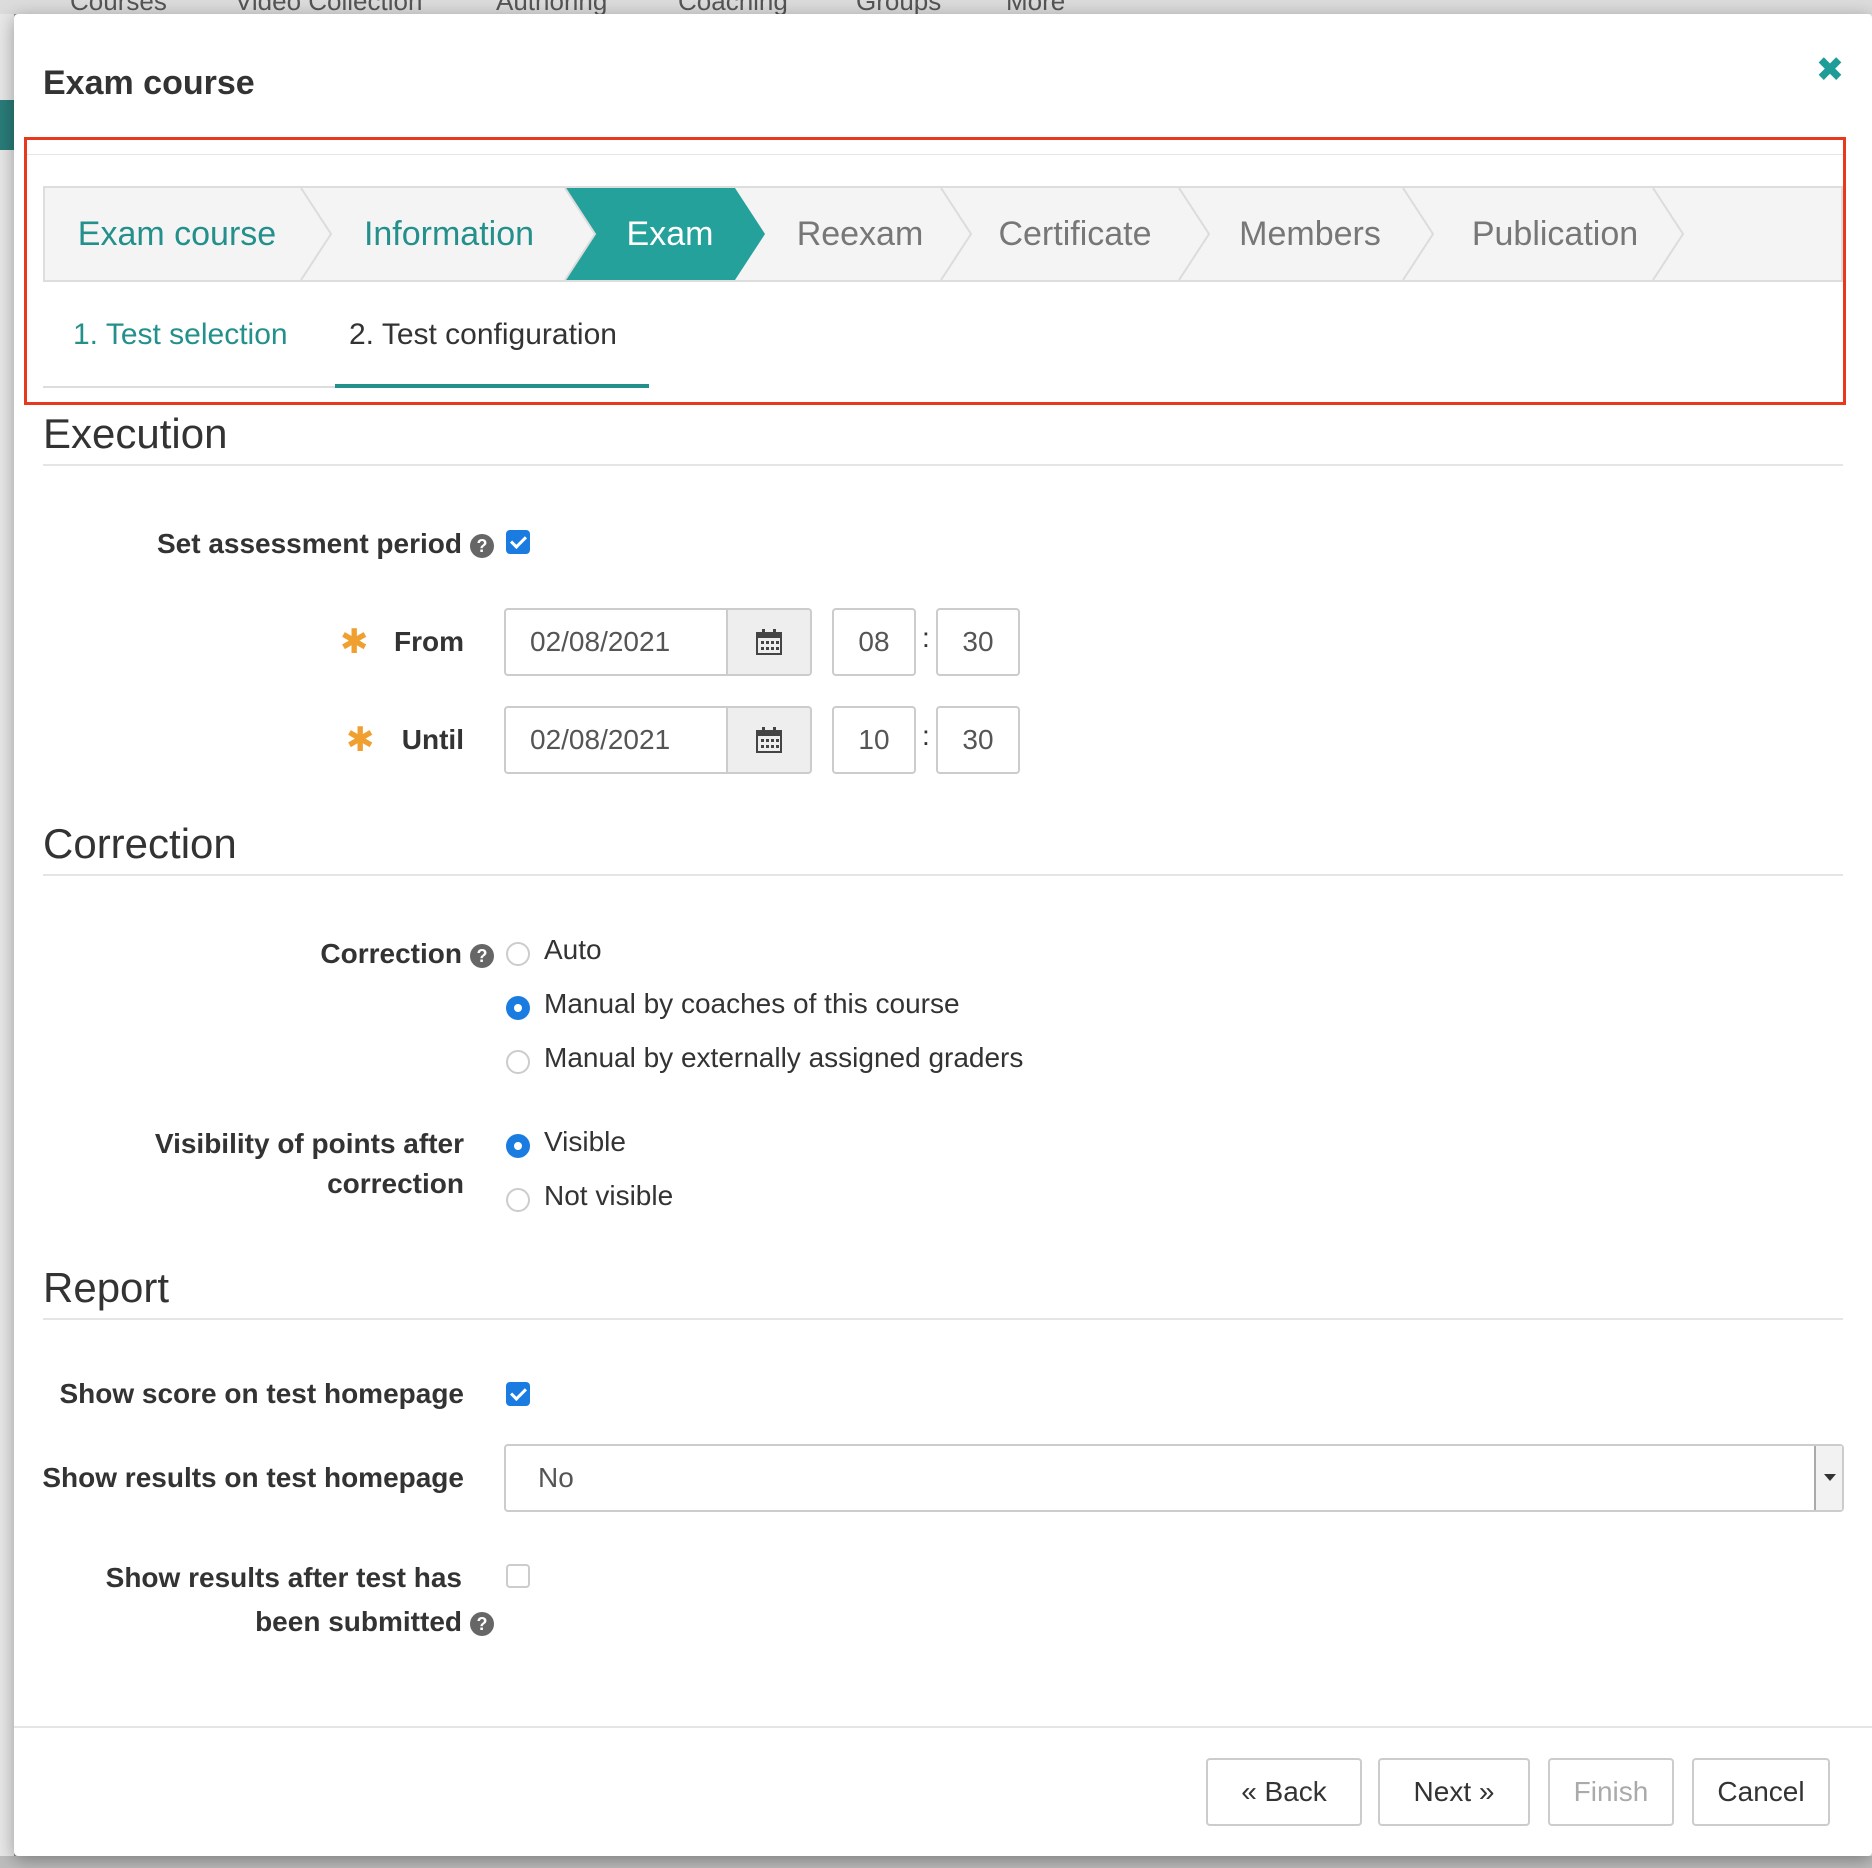 Image resolution: width=1872 pixels, height=1868 pixels. Describe the element at coordinates (449, 234) in the screenshot. I see `step-information: Information` at that location.